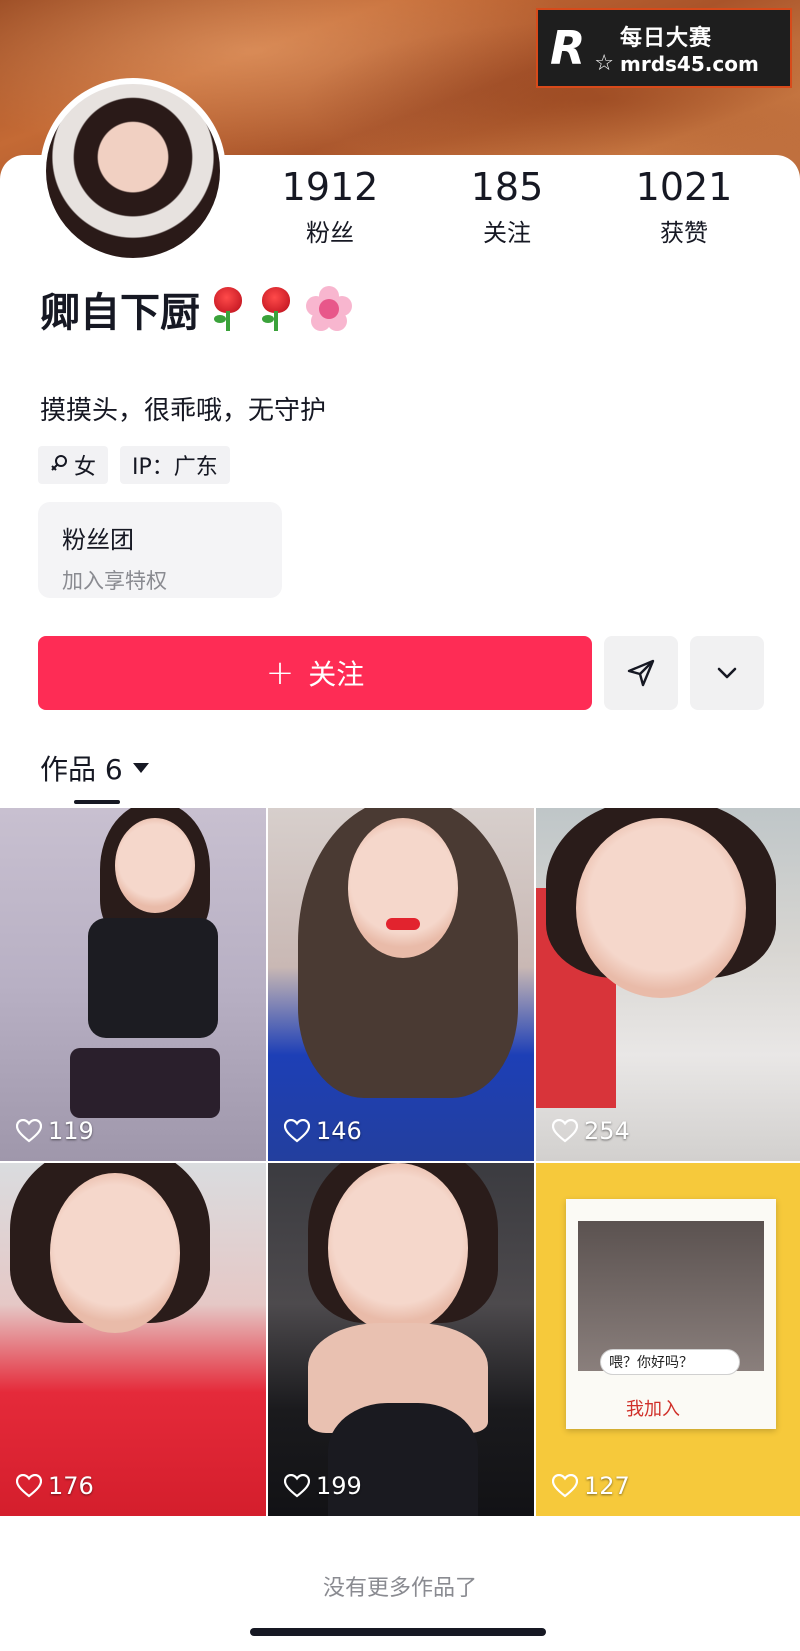  I want to click on like-count: 254, so click(591, 1131).